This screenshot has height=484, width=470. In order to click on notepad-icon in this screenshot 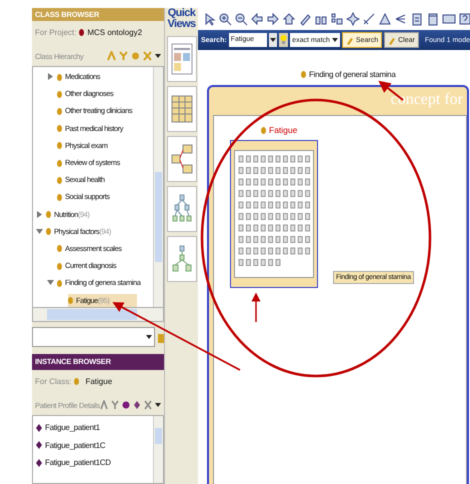, I will do `click(433, 19)`.